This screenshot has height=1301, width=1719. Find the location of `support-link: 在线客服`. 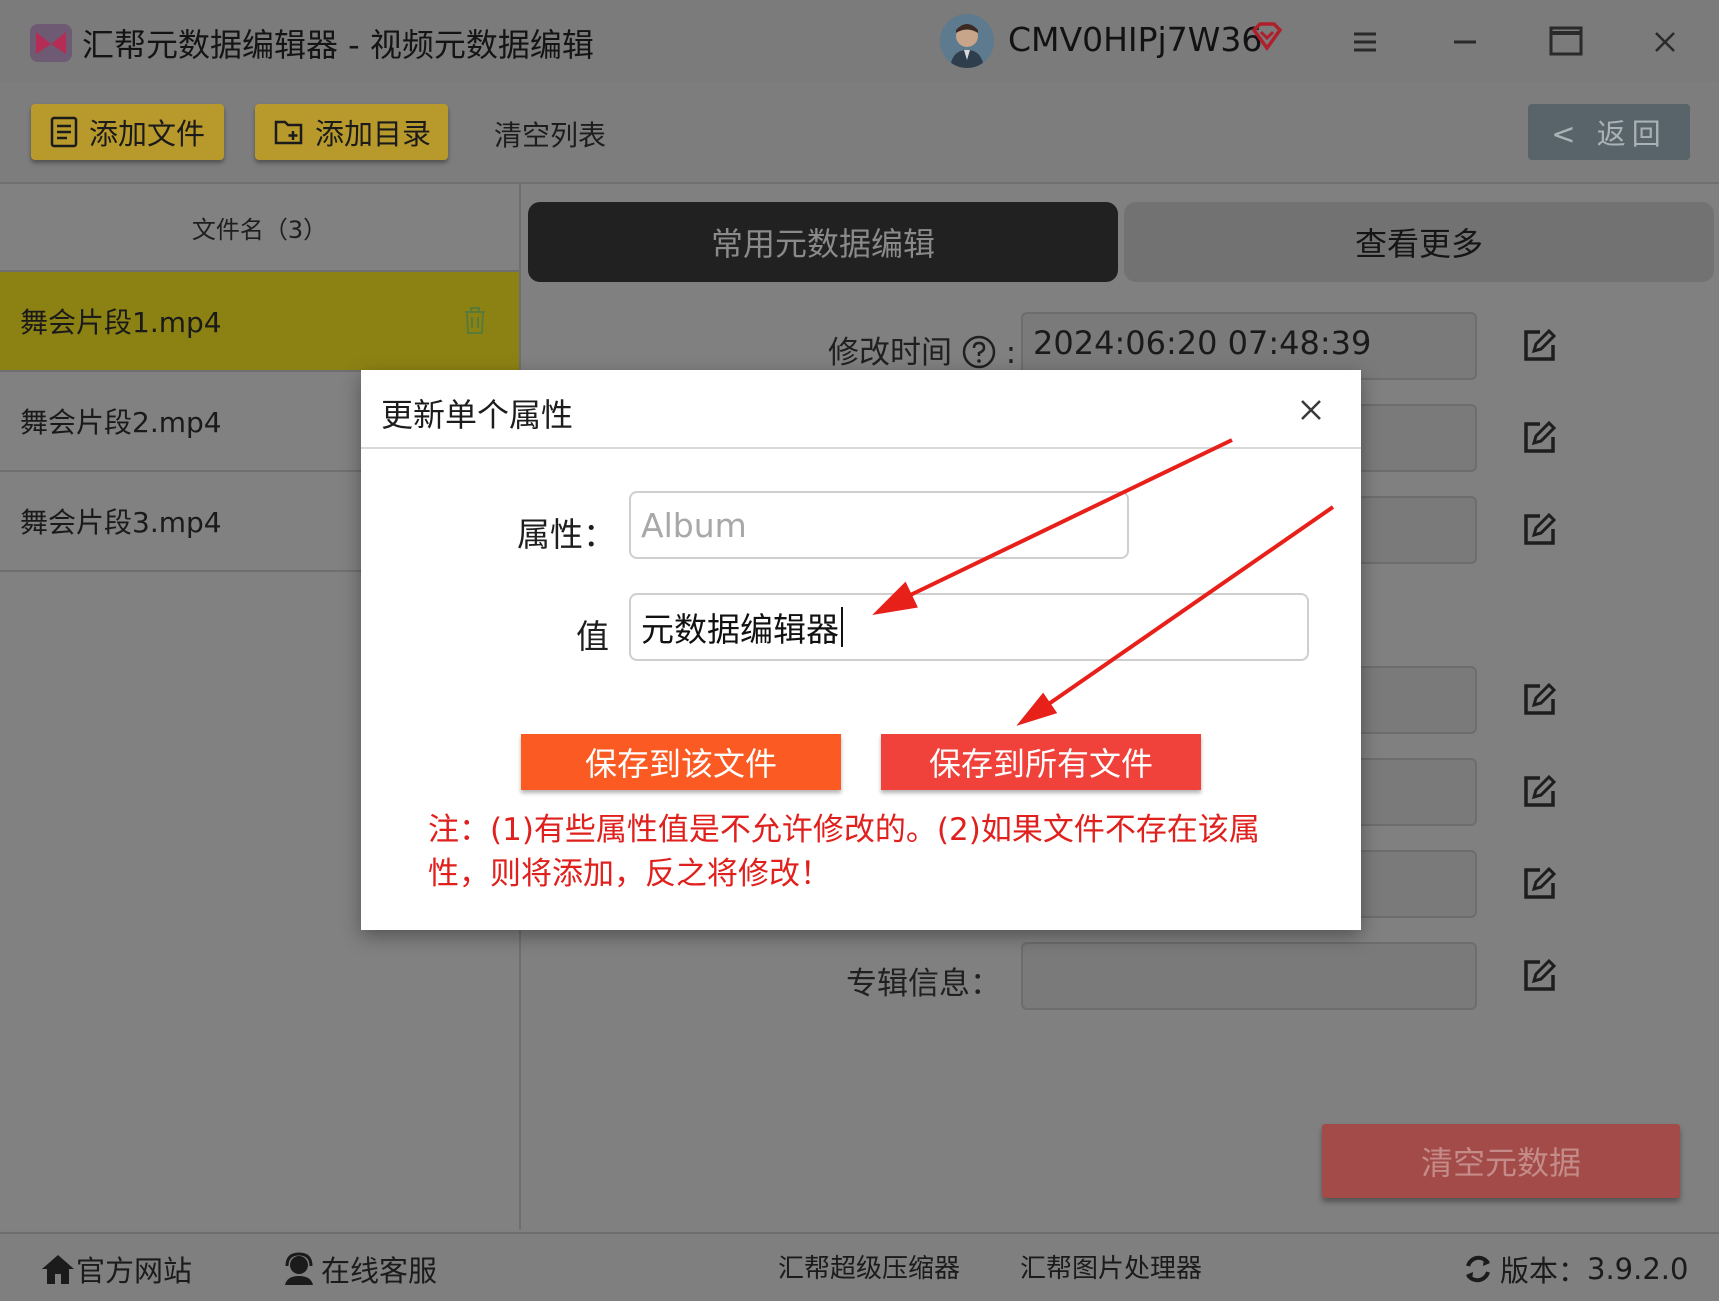

support-link: 在线客服 is located at coordinates (359, 1269).